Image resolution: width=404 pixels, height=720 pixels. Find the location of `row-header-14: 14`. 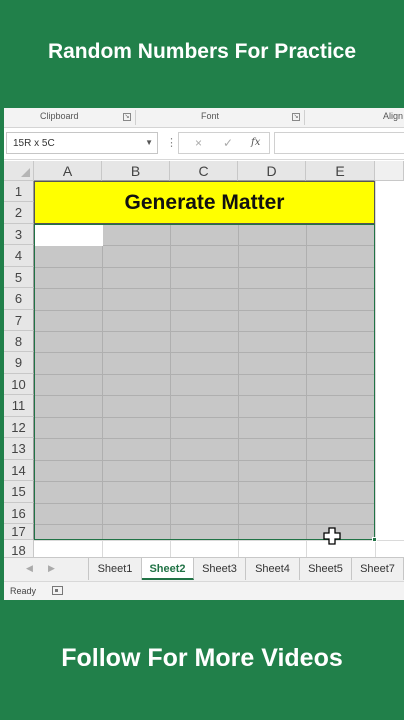

row-header-14: 14 is located at coordinates (19, 470).